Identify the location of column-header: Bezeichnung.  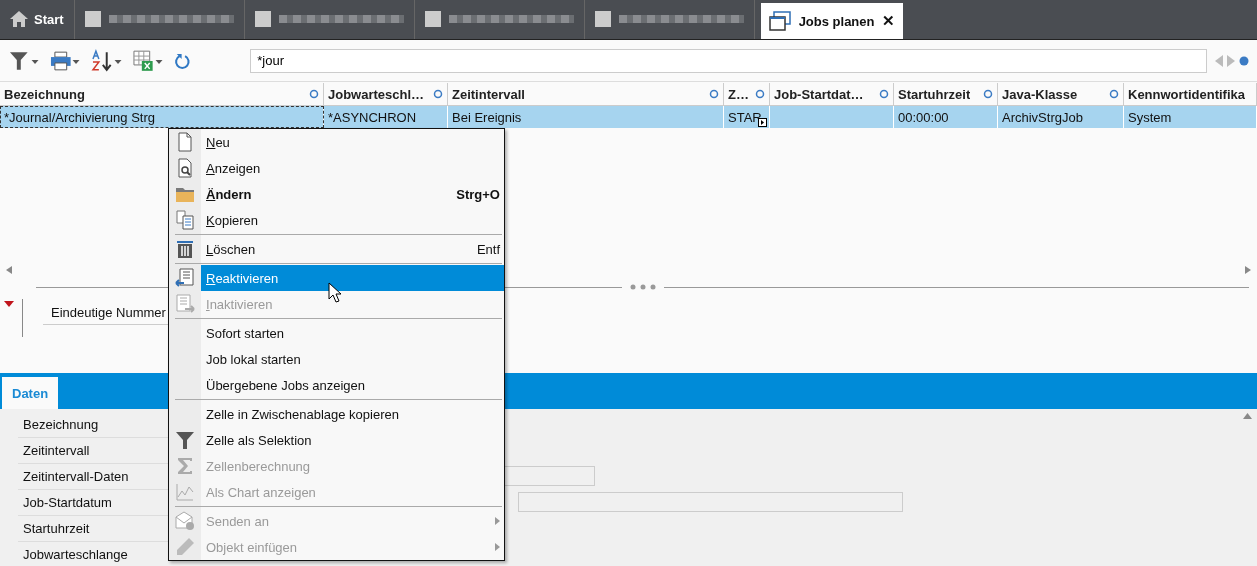
(162, 94).